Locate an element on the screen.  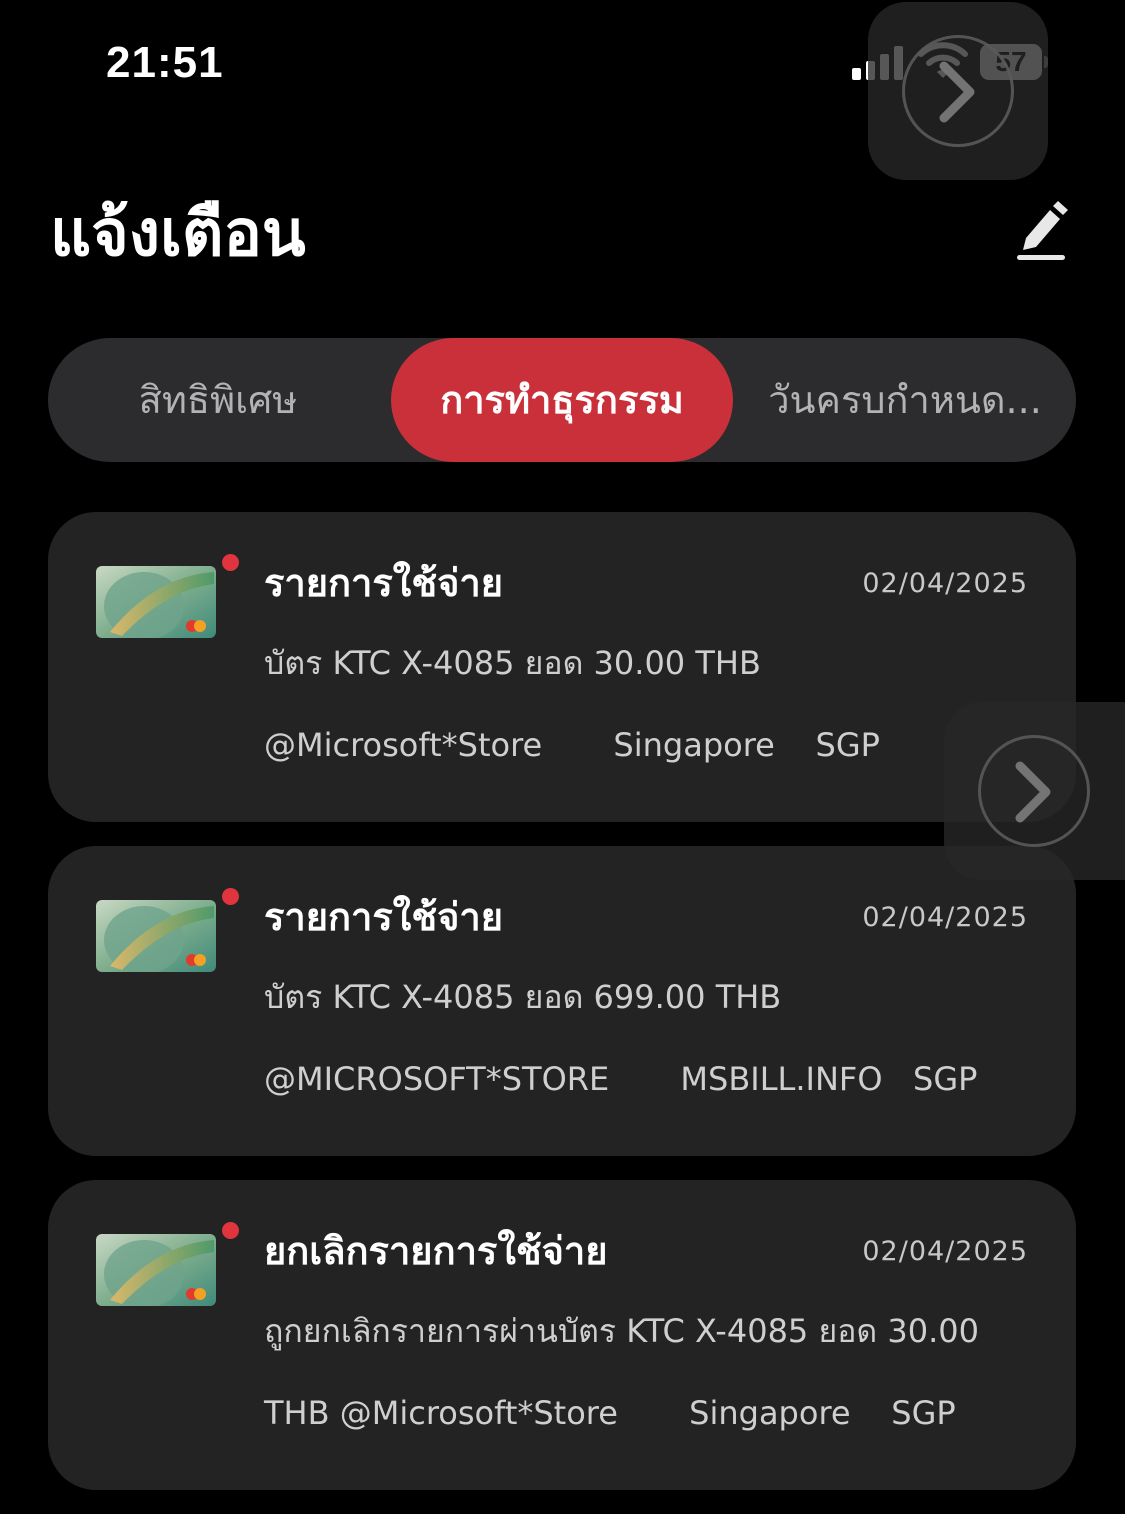
status-time: 21:51 is located at coordinates (165, 62).